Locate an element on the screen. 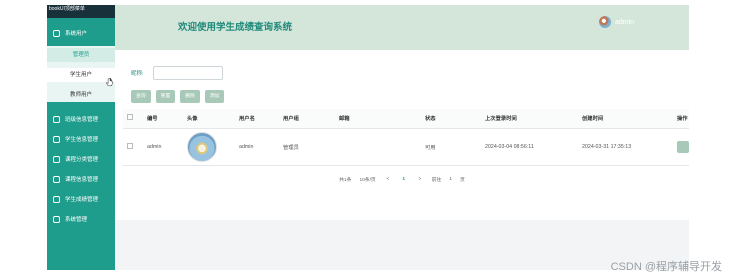 The image size is (732, 280). user-menu: admin is located at coordinates (616, 22).